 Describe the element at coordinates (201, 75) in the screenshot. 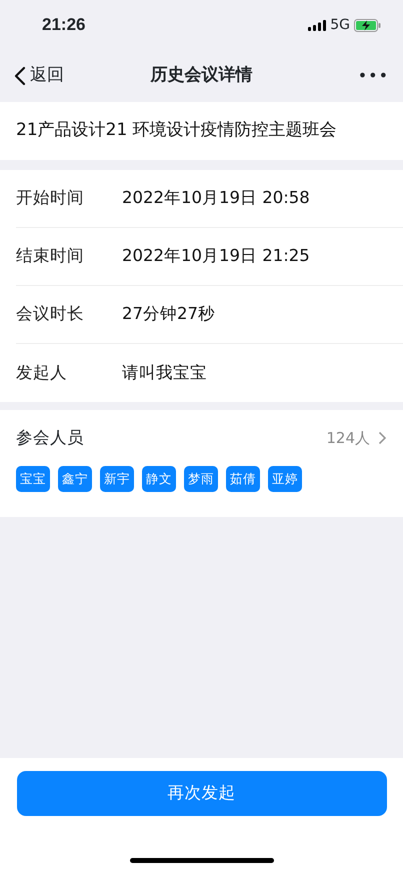

I see `page-title: 历史会议详情` at that location.